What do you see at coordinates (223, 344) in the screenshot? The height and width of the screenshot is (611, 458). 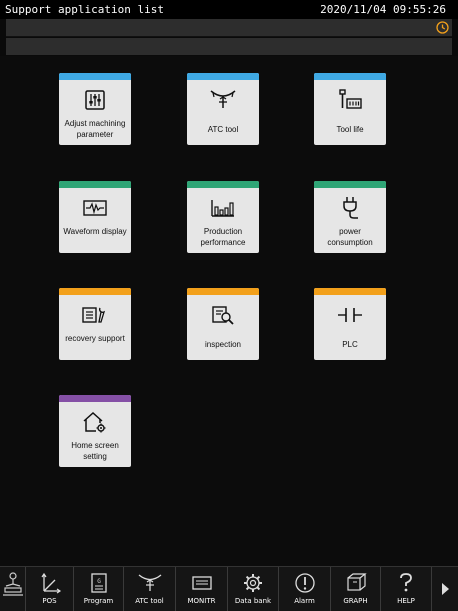 I see `tile-label: inspection` at bounding box center [223, 344].